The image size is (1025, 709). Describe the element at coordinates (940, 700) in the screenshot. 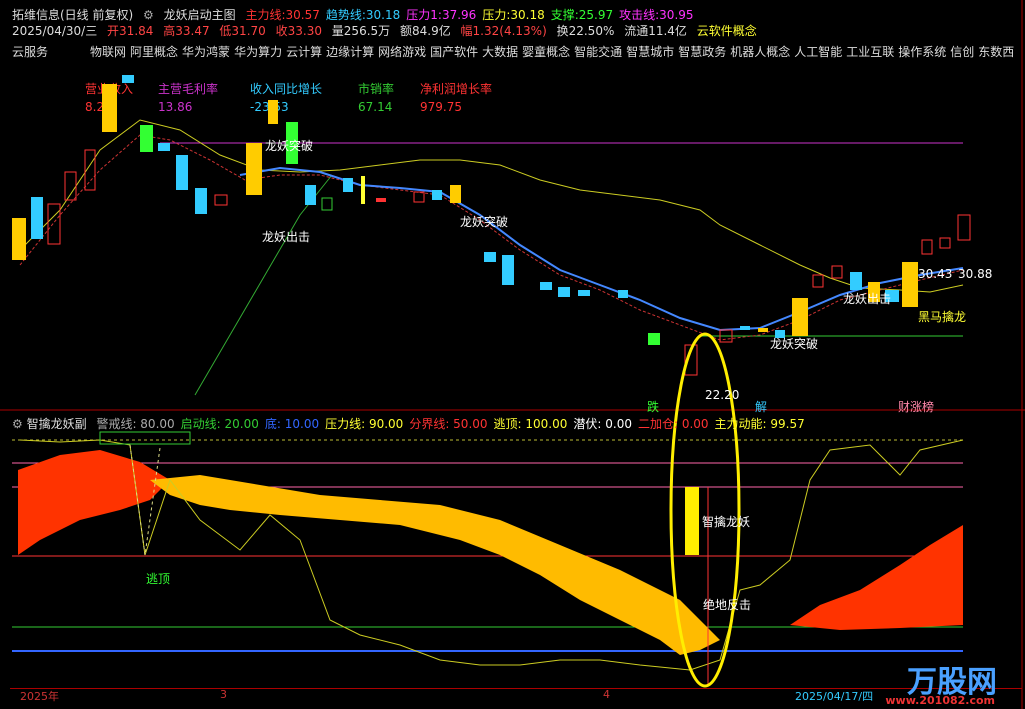

I see `brand-url: www.201082.com` at that location.